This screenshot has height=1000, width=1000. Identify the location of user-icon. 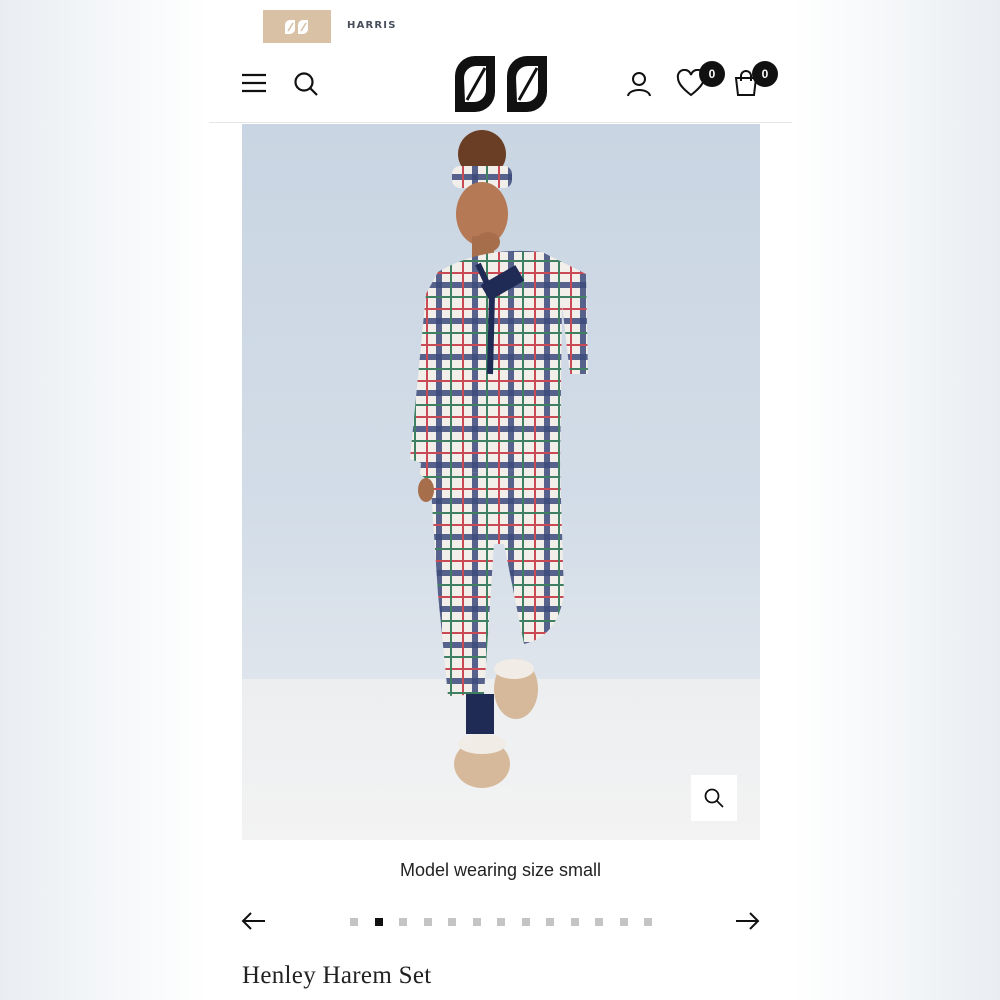
(639, 84).